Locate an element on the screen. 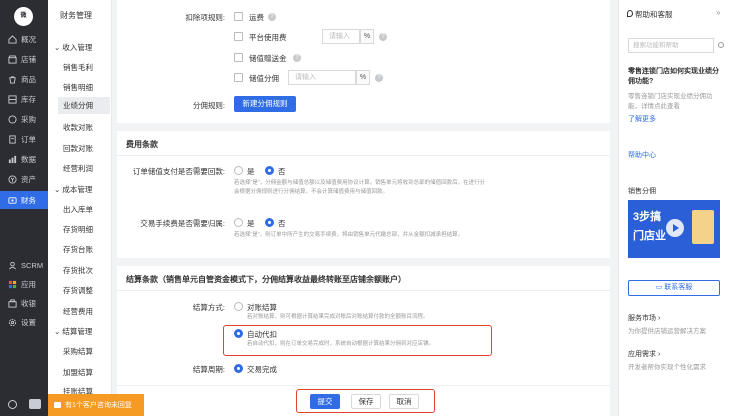  subnav-group-cost: ⌄ 成本管理 is located at coordinates (73, 189).